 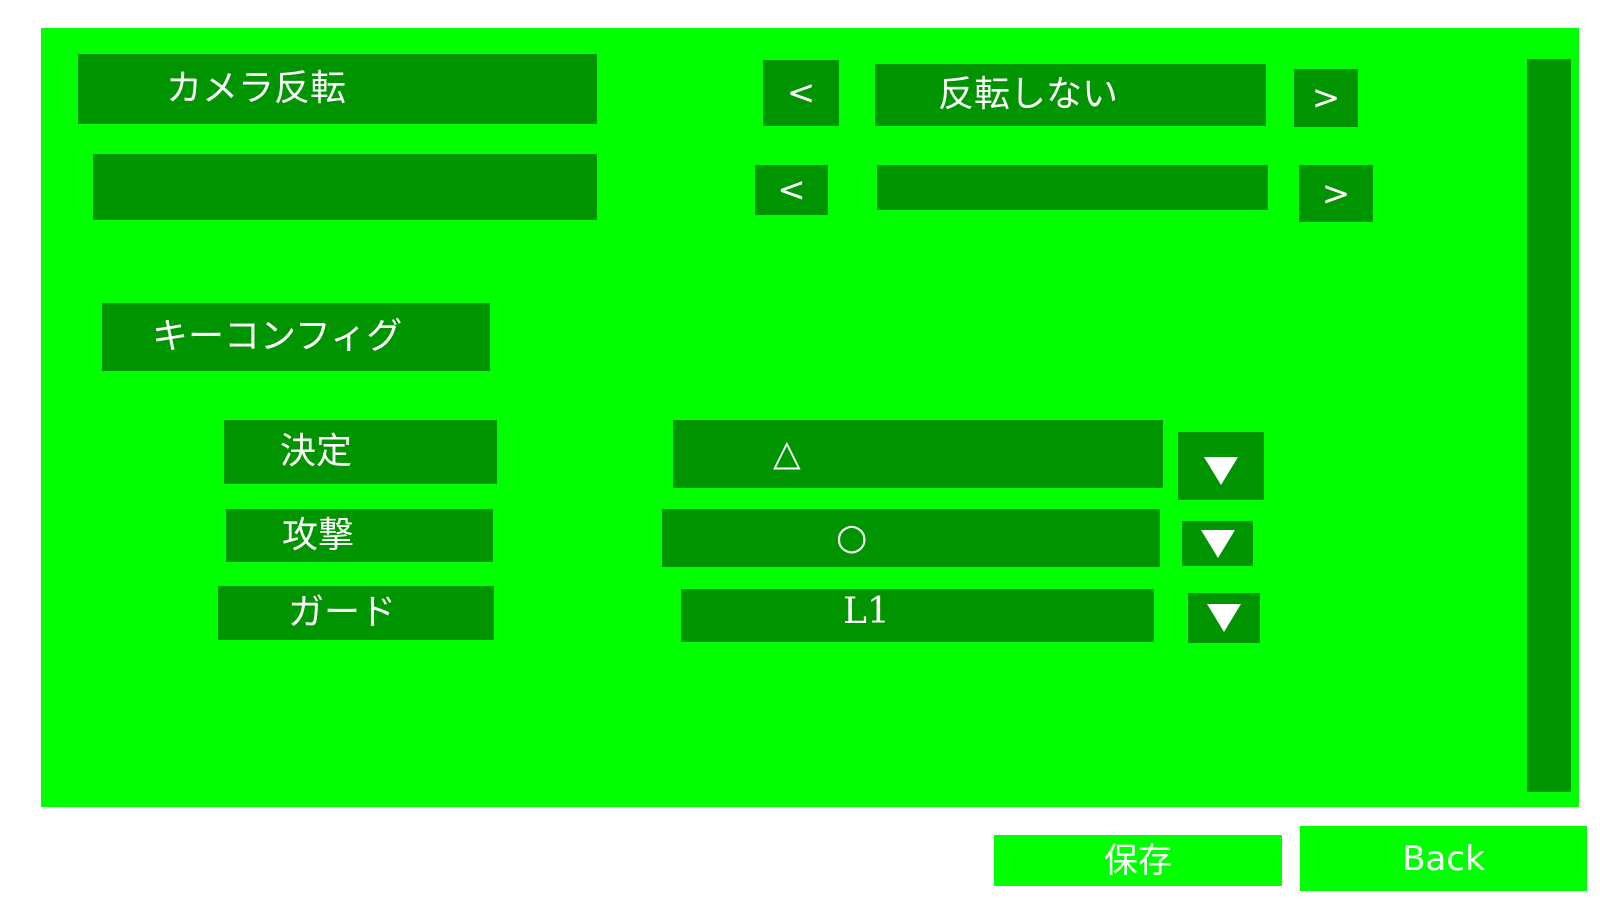 I want to click on key-config-attack-label-text: 攻撃, so click(x=318, y=535).